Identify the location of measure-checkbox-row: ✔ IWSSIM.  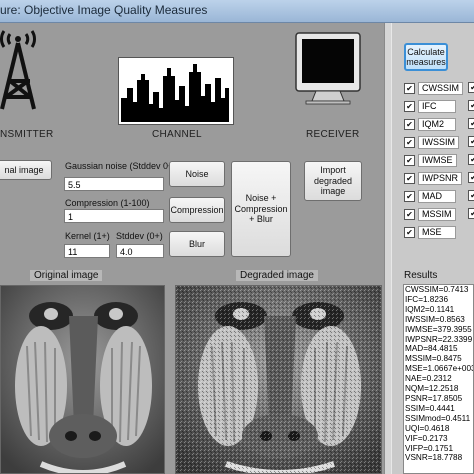
(431, 142).